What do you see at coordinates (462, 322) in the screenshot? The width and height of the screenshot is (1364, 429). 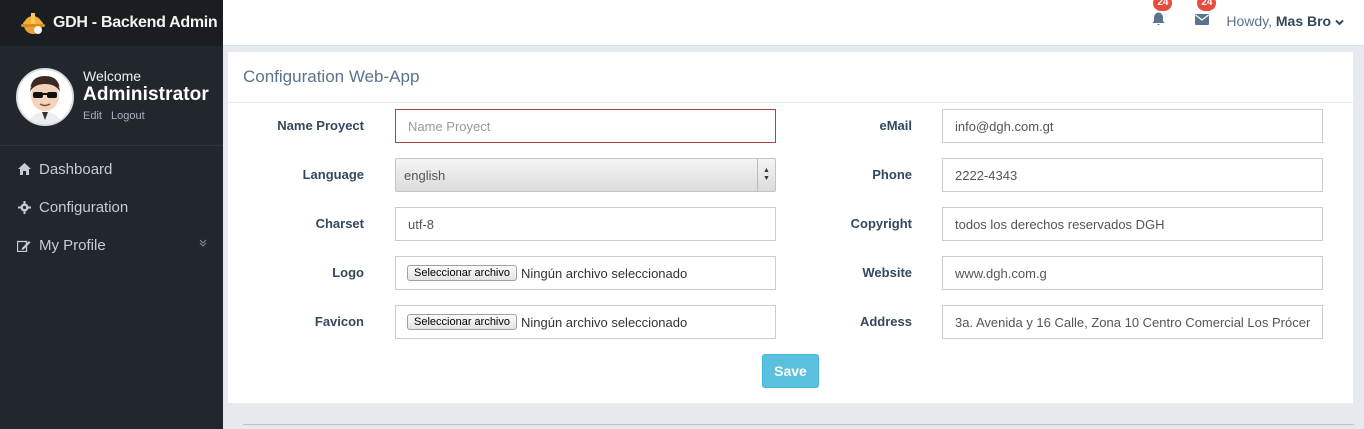 I see `favicon-choose-file-button: Seleccionar archivo` at bounding box center [462, 322].